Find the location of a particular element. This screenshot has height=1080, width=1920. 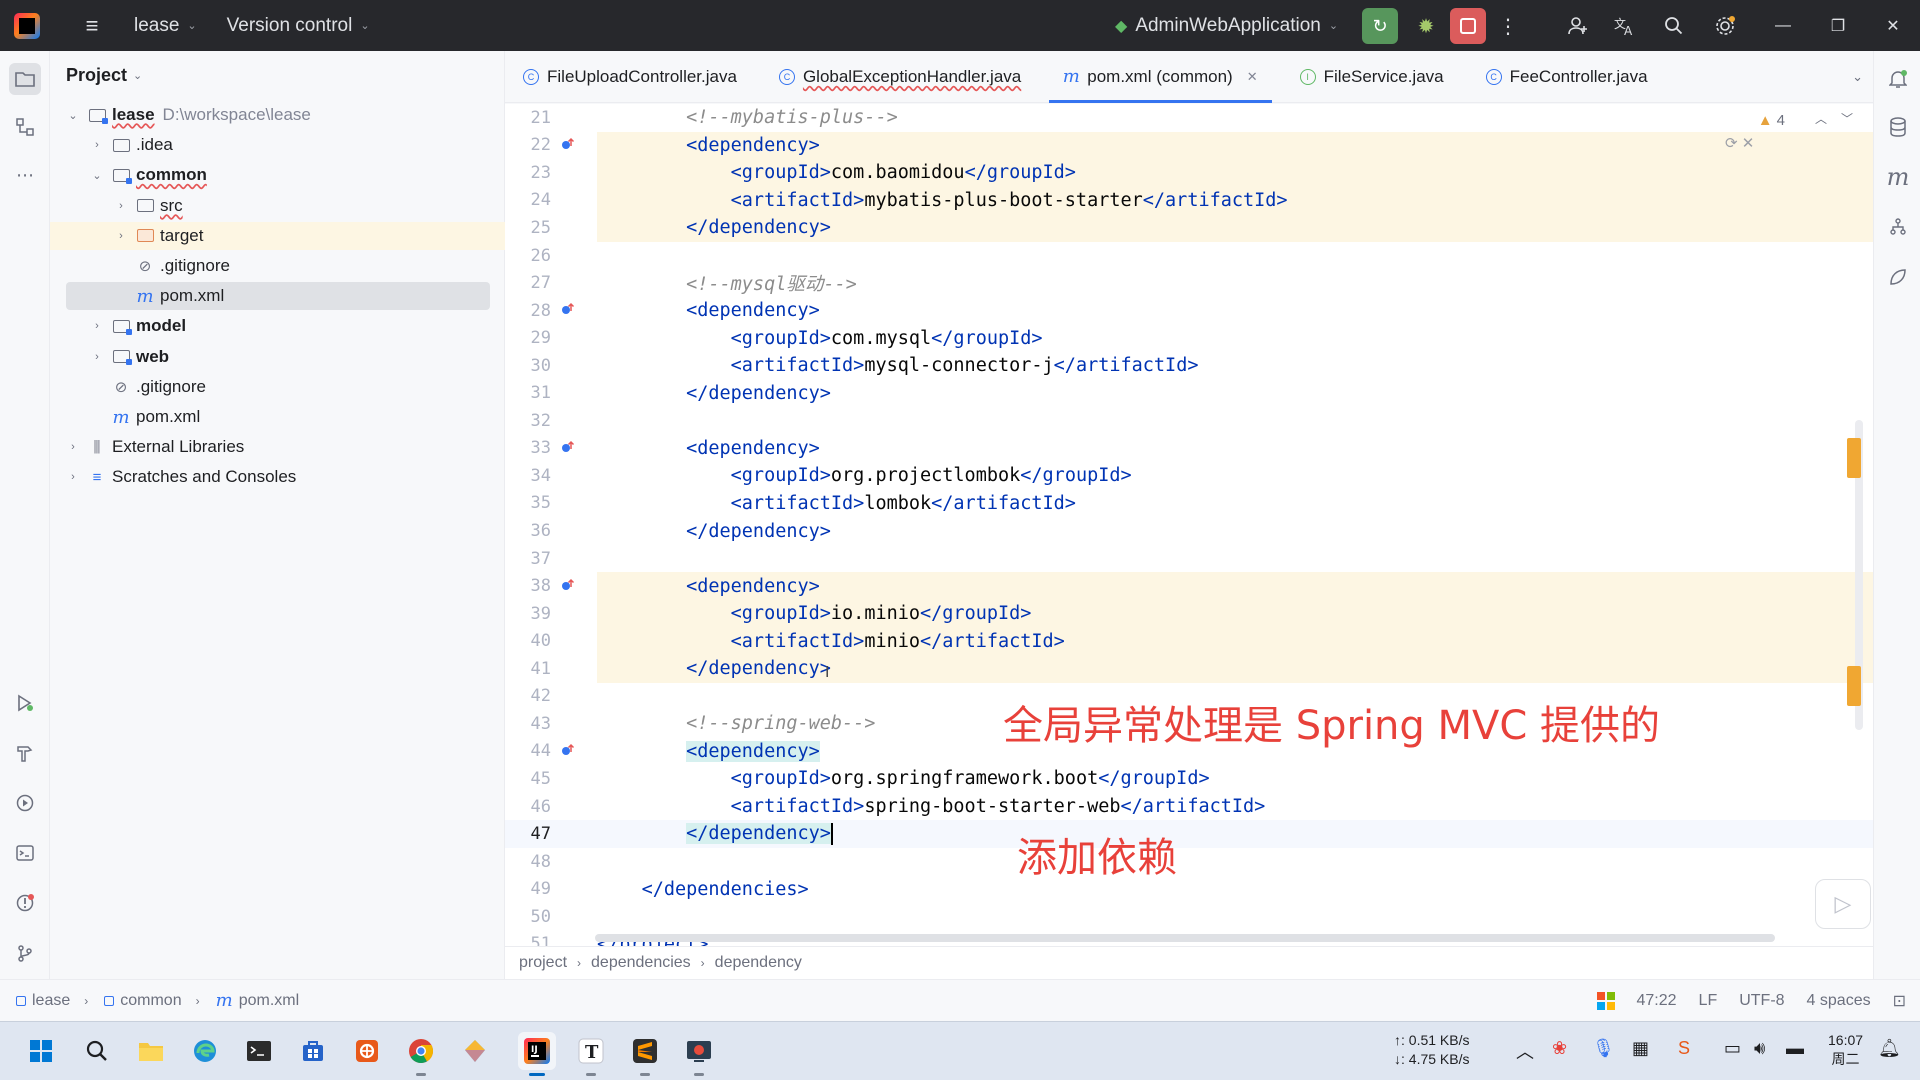

version-control-menu: Version control ⌄ is located at coordinates (298, 26).